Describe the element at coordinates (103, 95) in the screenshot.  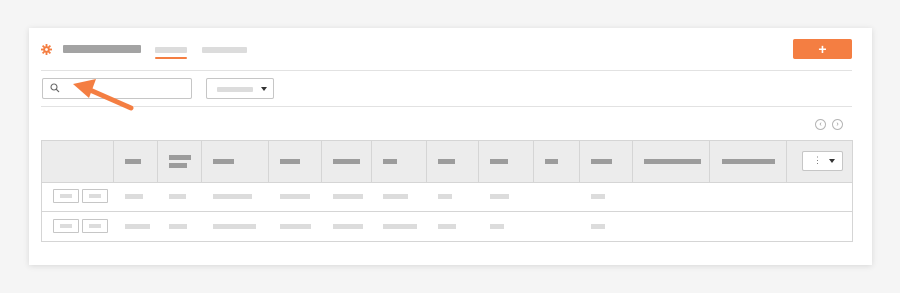
I see `pointer-arrow-icon` at that location.